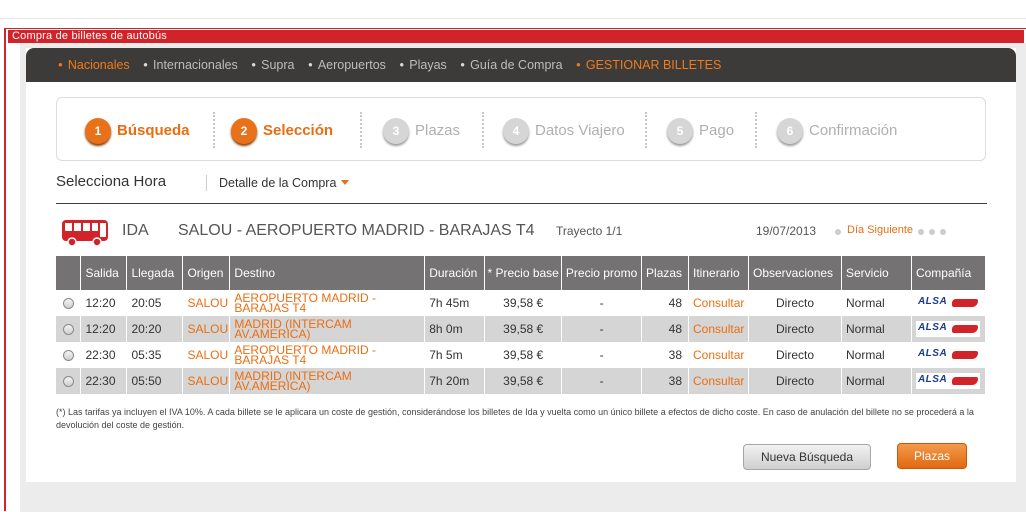 The image size is (1026, 512). What do you see at coordinates (190, 65) in the screenshot?
I see `nav-item-internacionales: Internacionales` at bounding box center [190, 65].